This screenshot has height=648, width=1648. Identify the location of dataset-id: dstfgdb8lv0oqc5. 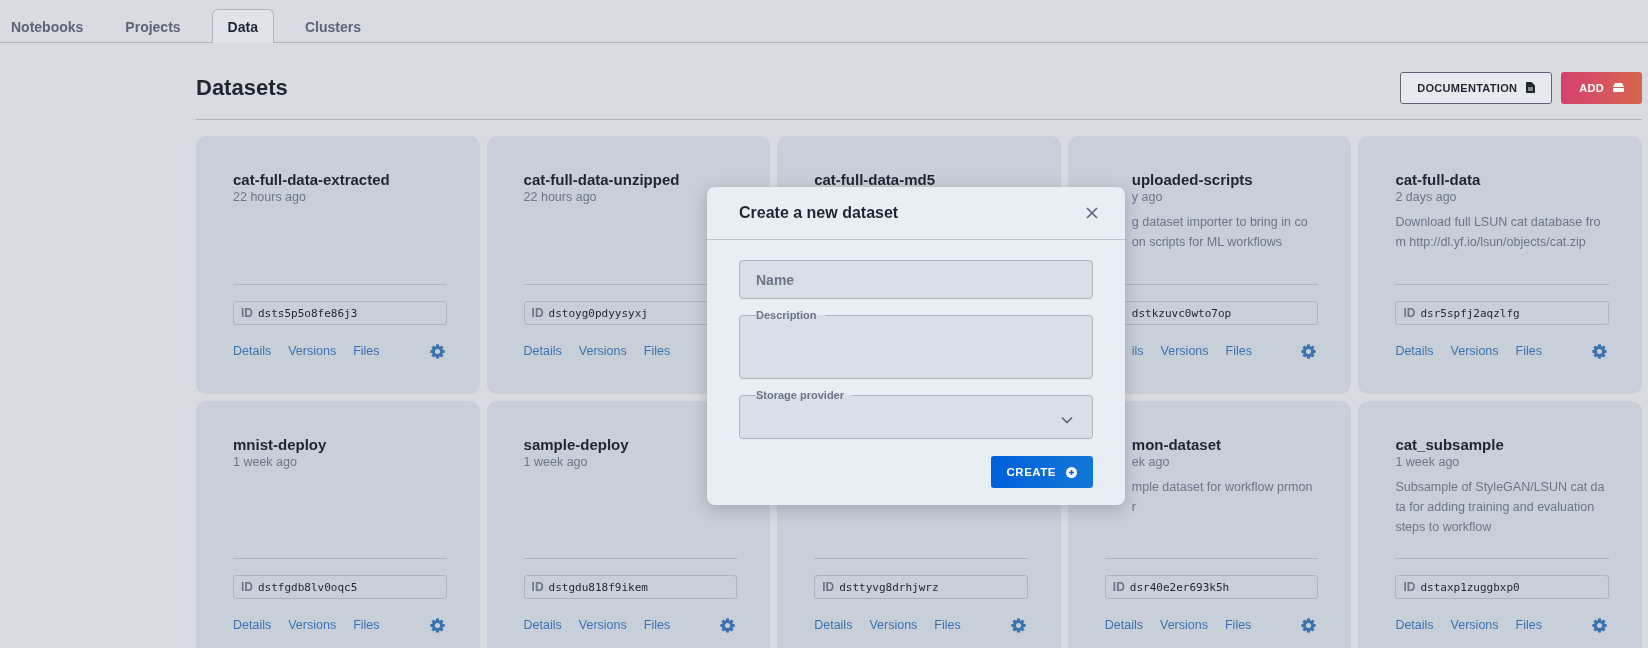
(308, 587).